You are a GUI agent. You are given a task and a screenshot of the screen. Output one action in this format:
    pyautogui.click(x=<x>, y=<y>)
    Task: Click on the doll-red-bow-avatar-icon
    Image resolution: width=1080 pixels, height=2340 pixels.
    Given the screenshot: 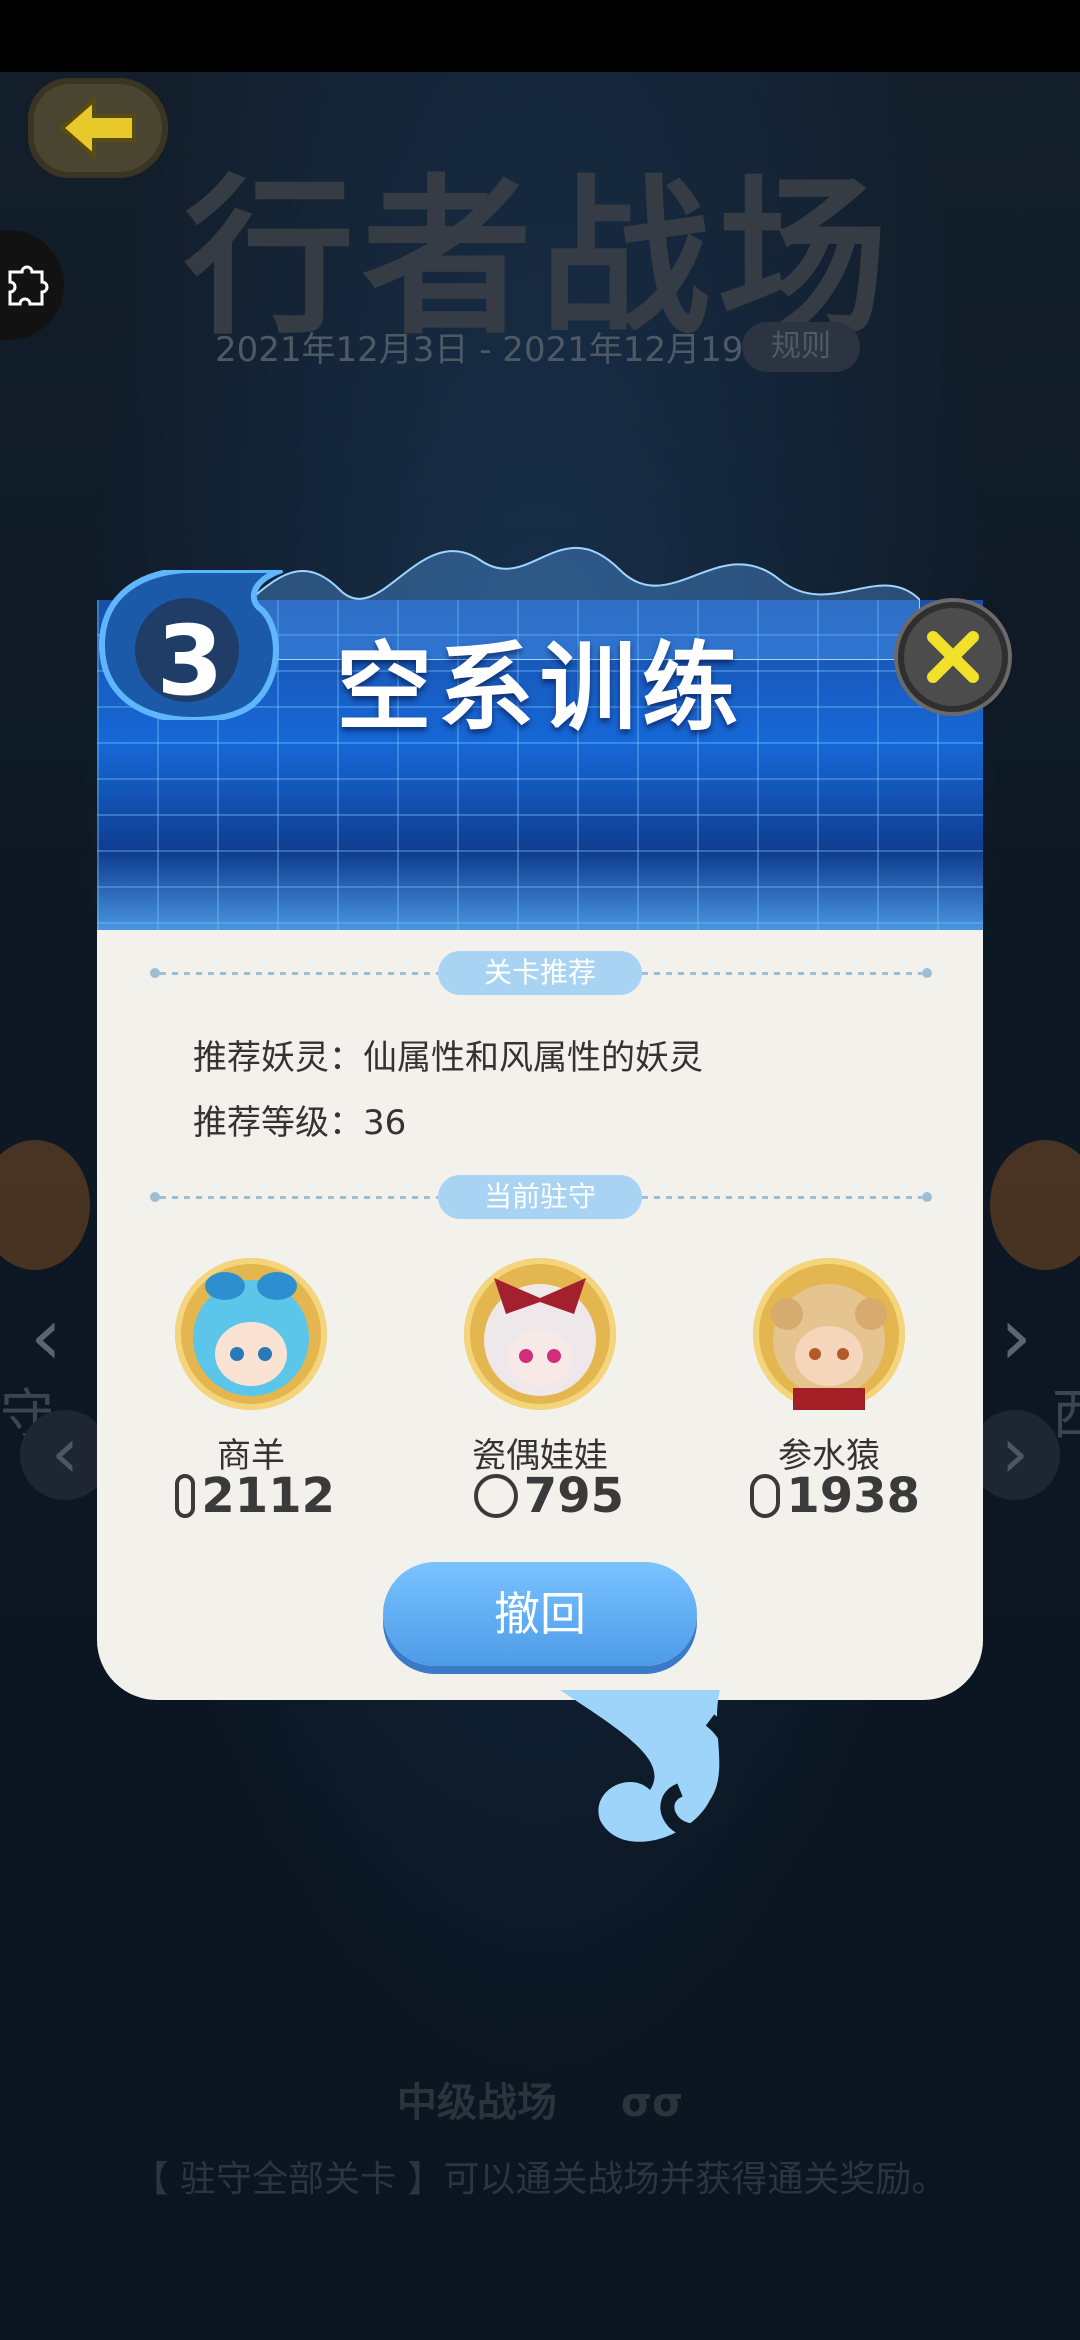 What is the action you would take?
    pyautogui.click(x=540, y=1337)
    